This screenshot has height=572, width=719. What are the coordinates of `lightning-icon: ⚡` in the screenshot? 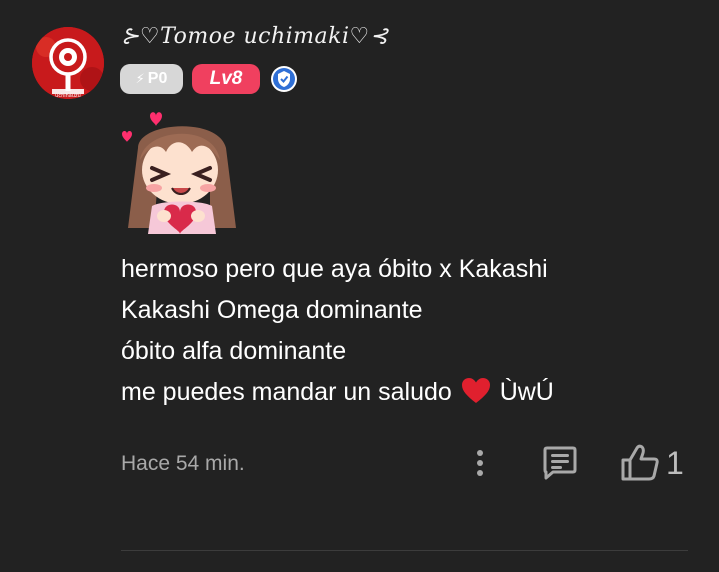 It's located at (140, 78).